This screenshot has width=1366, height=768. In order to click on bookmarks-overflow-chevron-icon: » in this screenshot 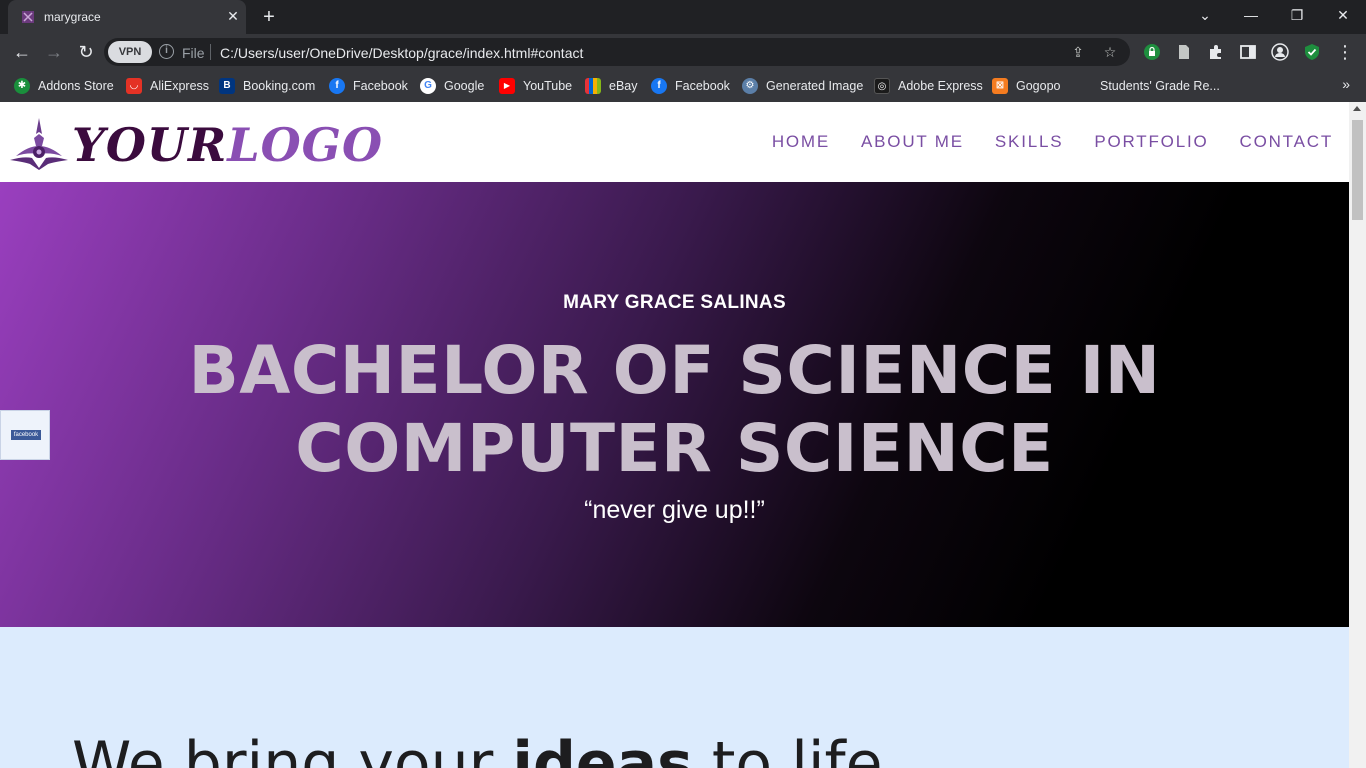, I will do `click(1346, 84)`.